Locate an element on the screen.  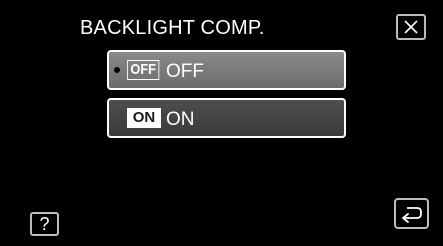
selected-dot-icon is located at coordinates (117, 70).